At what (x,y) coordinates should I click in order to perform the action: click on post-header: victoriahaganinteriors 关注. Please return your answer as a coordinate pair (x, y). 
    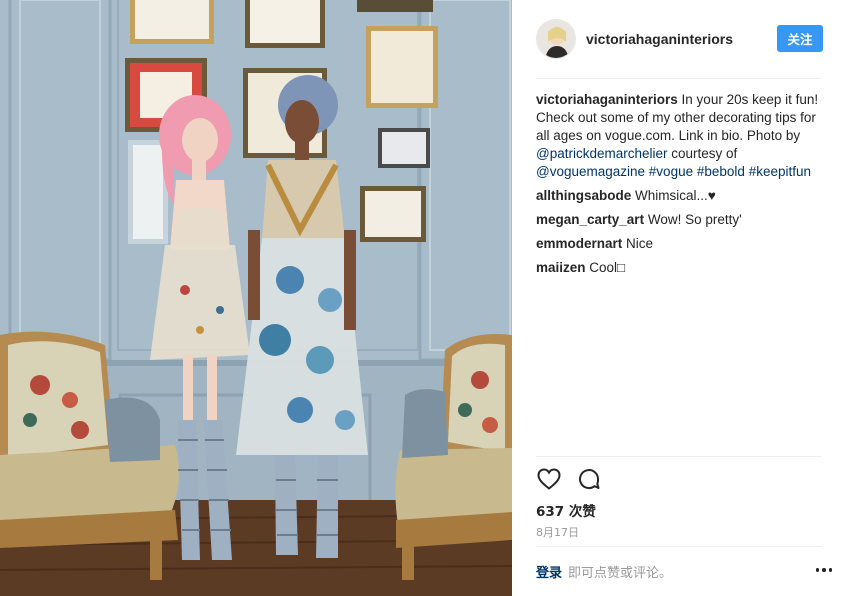
    Looking at the image, I should click on (679, 39).